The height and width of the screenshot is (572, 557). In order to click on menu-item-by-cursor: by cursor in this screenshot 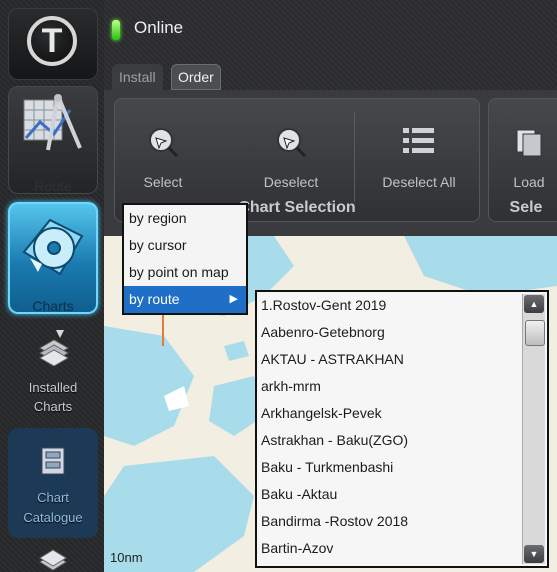, I will do `click(185, 245)`.